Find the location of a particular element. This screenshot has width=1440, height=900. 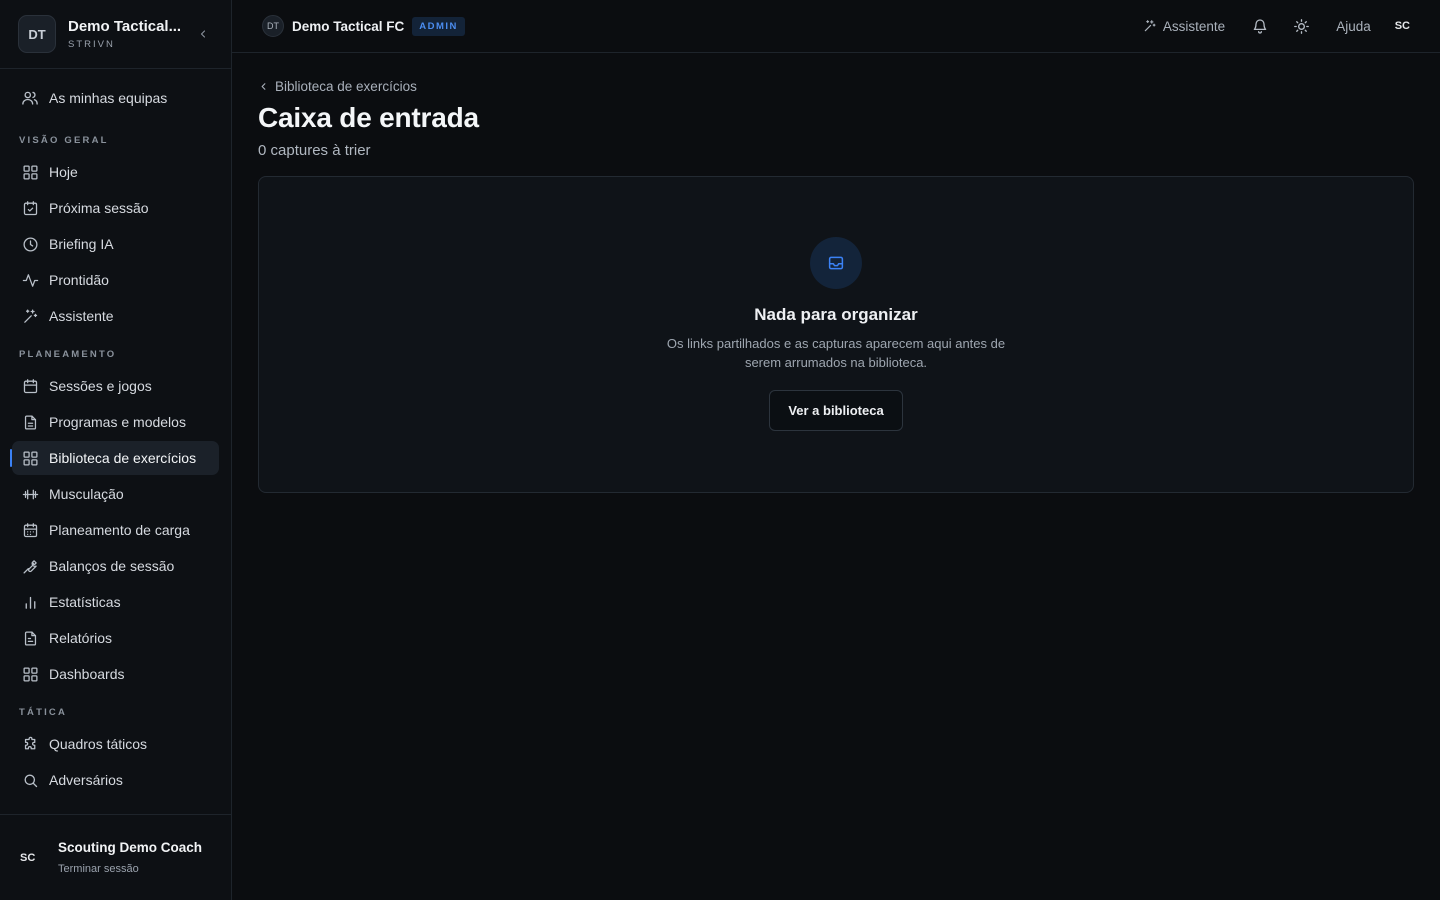

bell-icon is located at coordinates (1260, 26).